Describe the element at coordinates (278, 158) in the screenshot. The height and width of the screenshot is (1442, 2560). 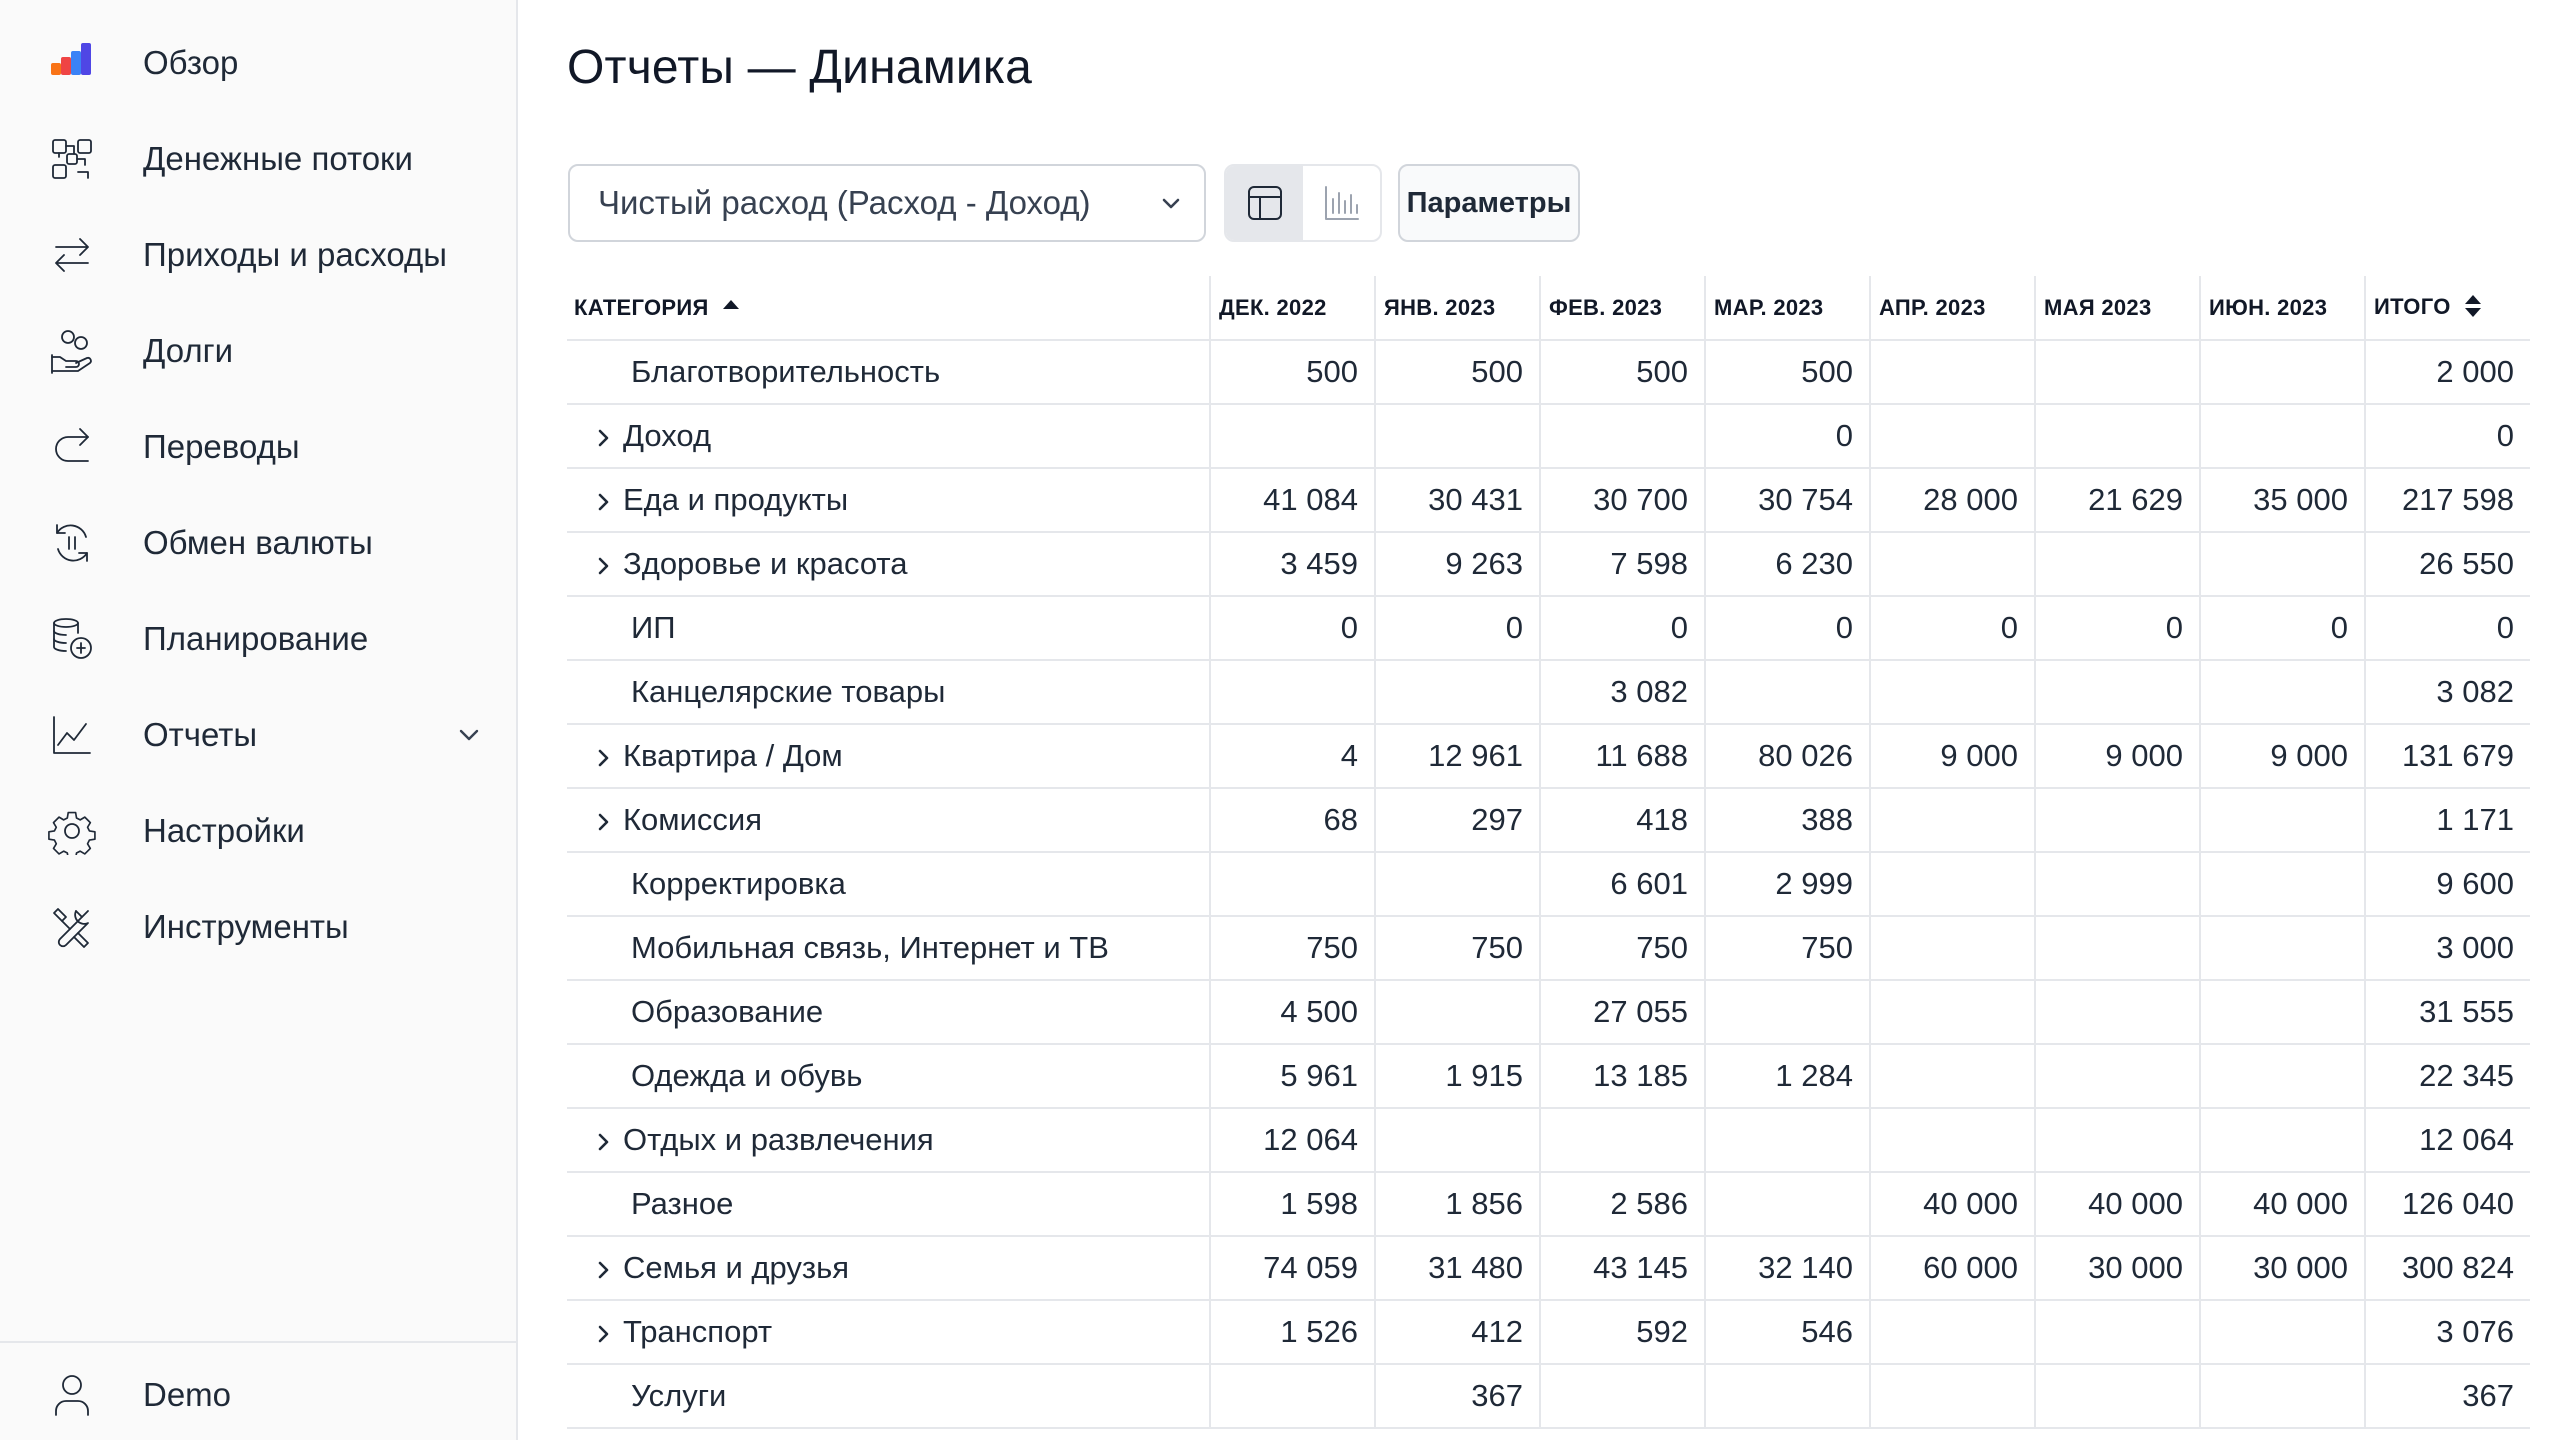
I see `sidebar-item-label: Денежные потоки` at that location.